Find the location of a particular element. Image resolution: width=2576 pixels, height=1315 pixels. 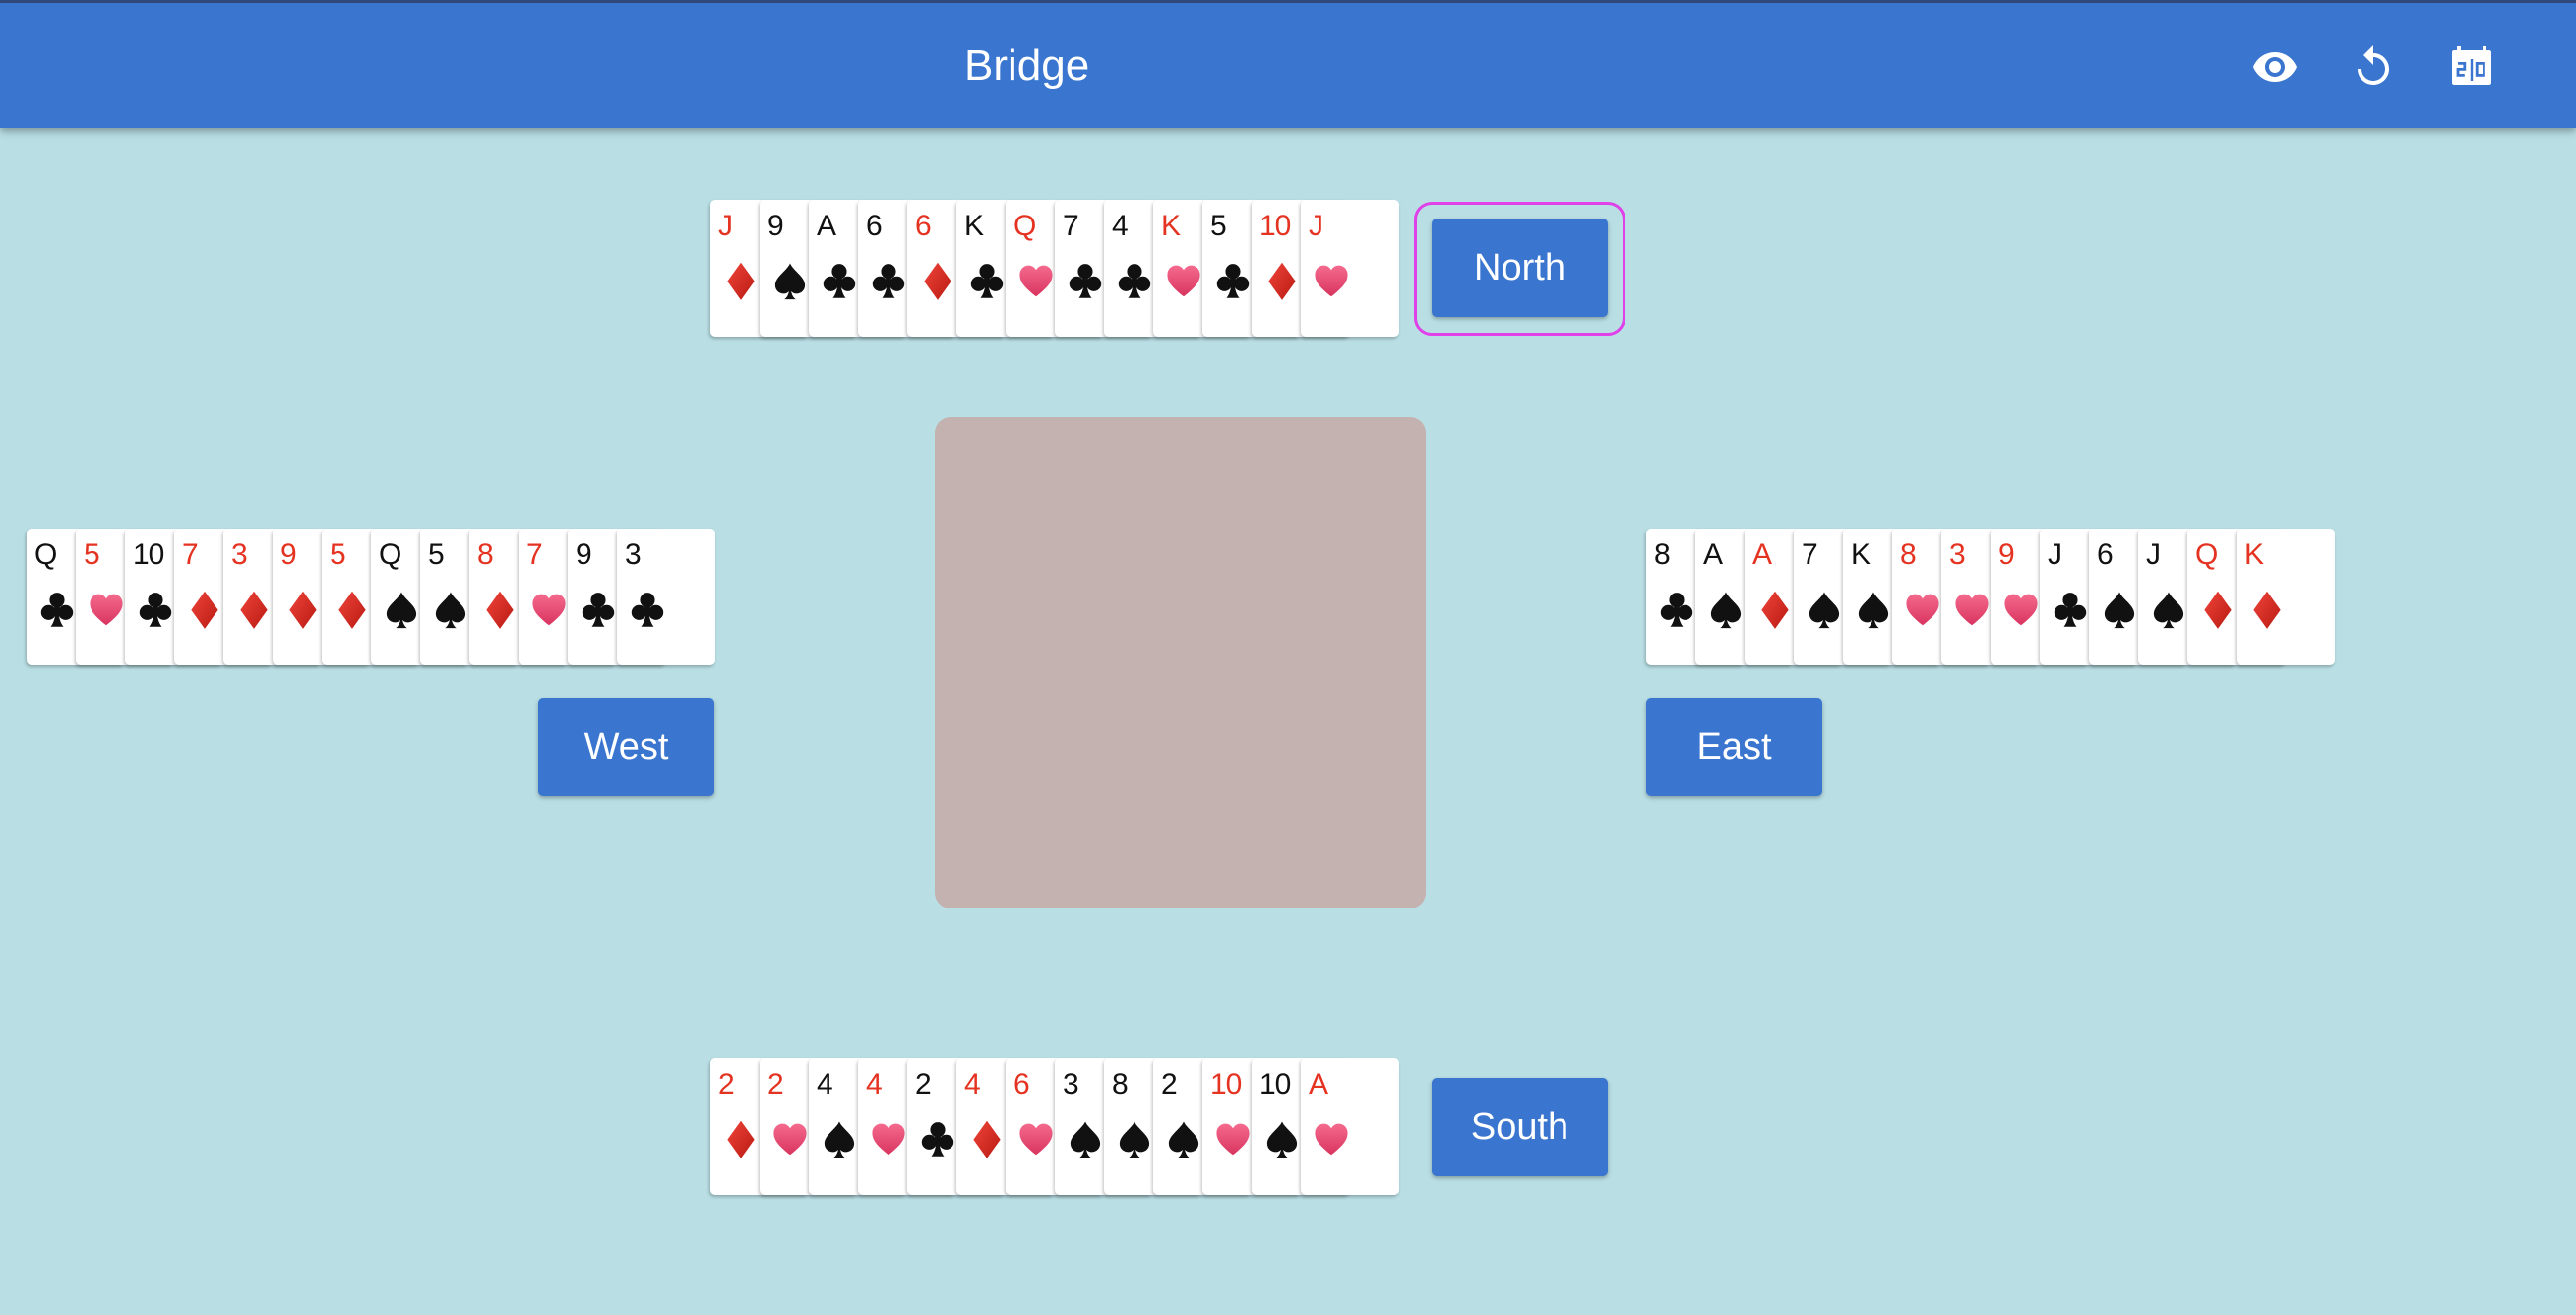

card-rank: 2 is located at coordinates (1169, 1084).